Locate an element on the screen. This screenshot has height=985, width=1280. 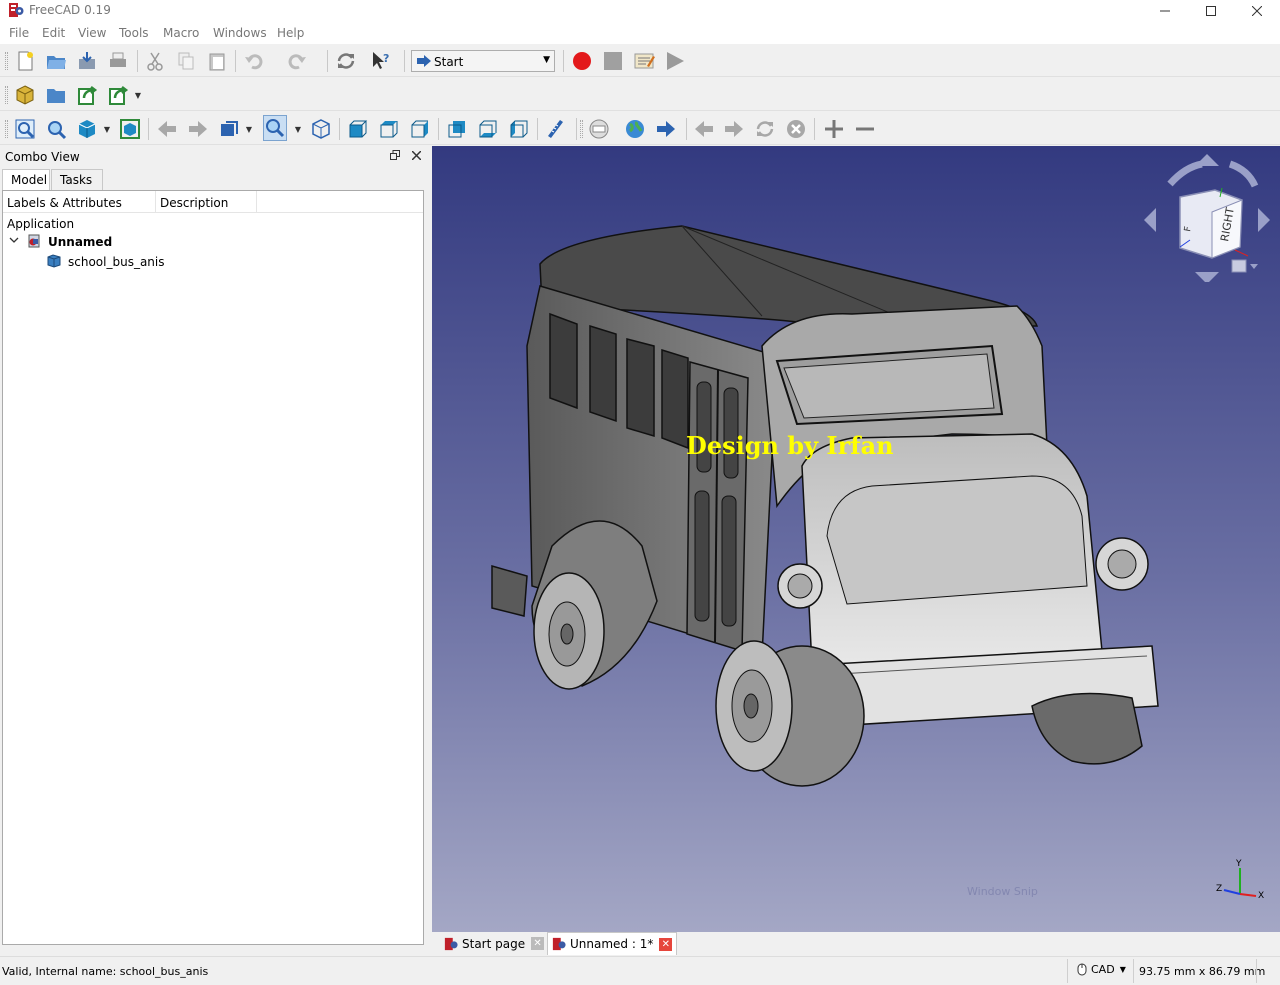
menu-macro: Macro is located at coordinates (181, 33).